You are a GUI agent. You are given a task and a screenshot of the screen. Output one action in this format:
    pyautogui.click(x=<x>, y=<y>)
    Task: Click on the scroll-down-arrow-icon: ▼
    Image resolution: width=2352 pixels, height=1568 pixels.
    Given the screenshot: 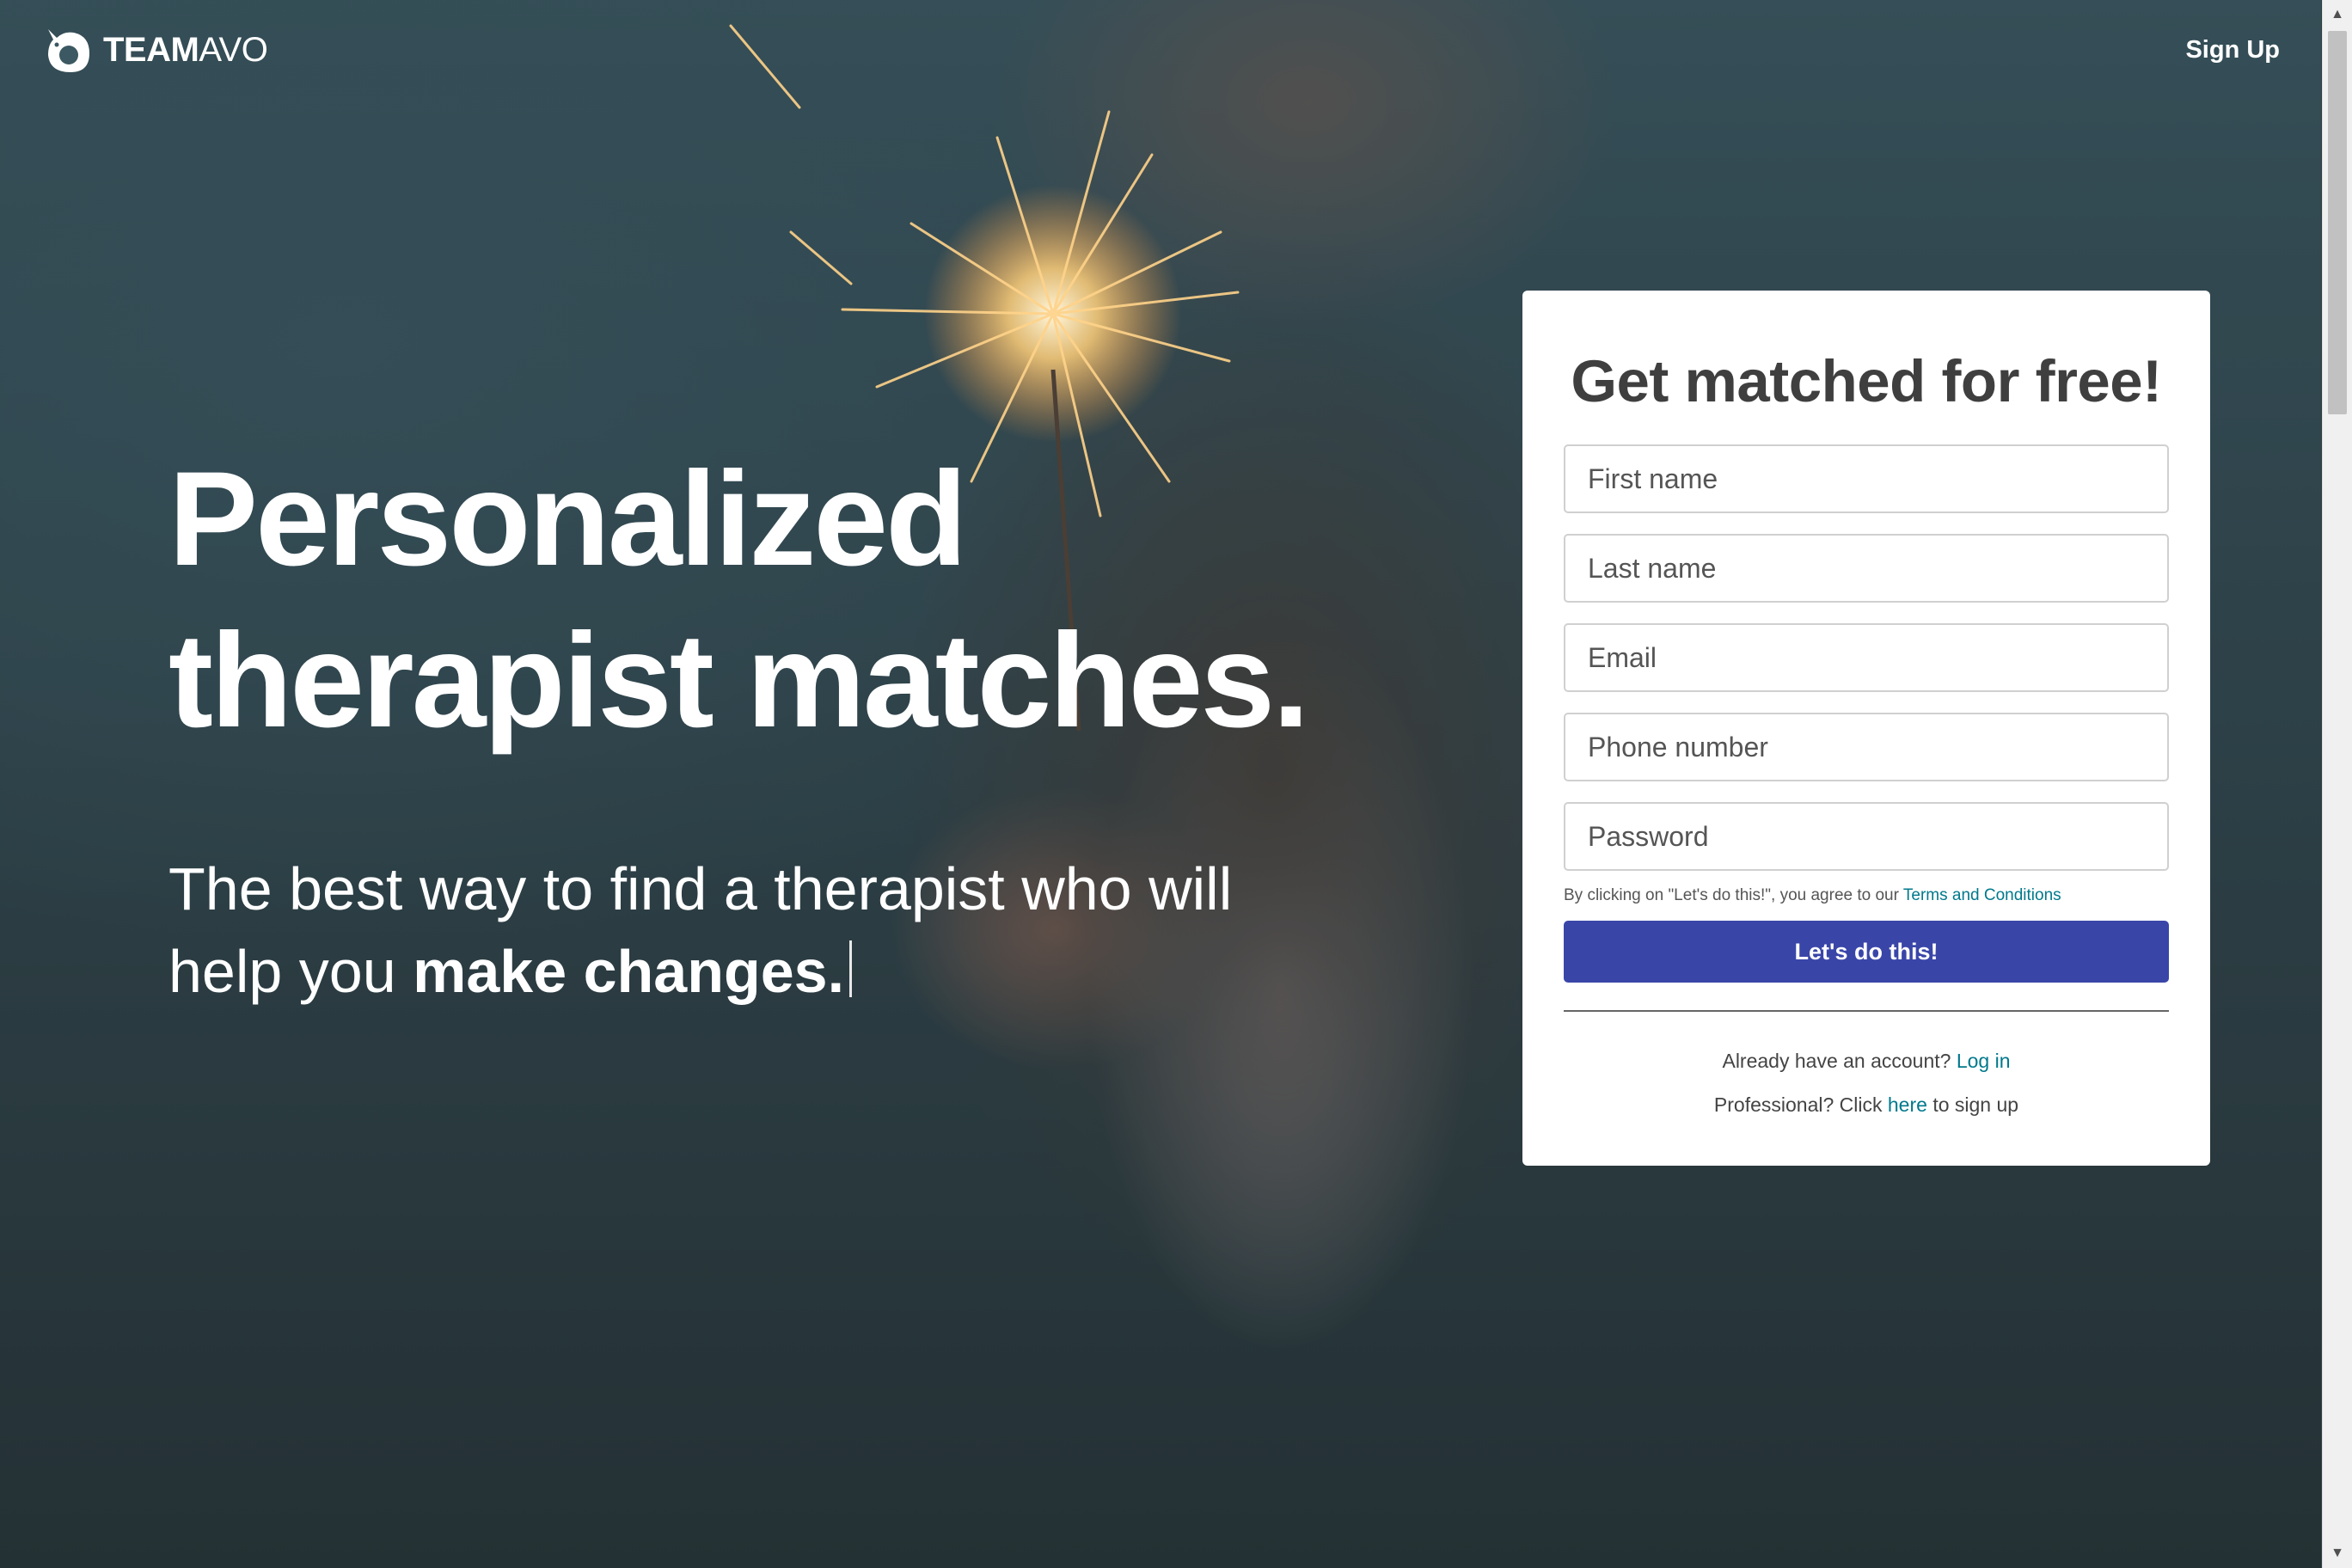 What is the action you would take?
    pyautogui.click(x=2337, y=1553)
    